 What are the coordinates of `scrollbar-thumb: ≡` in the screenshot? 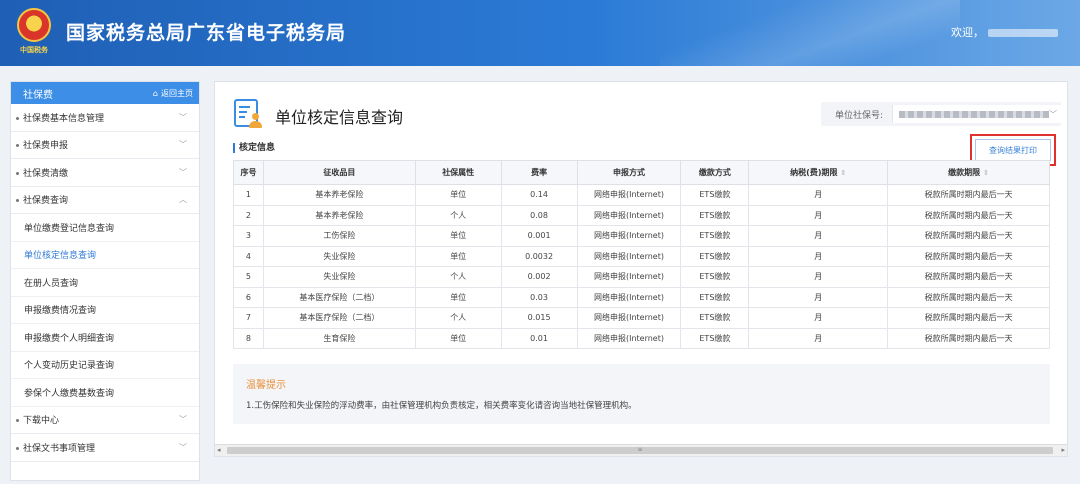 It's located at (640, 450).